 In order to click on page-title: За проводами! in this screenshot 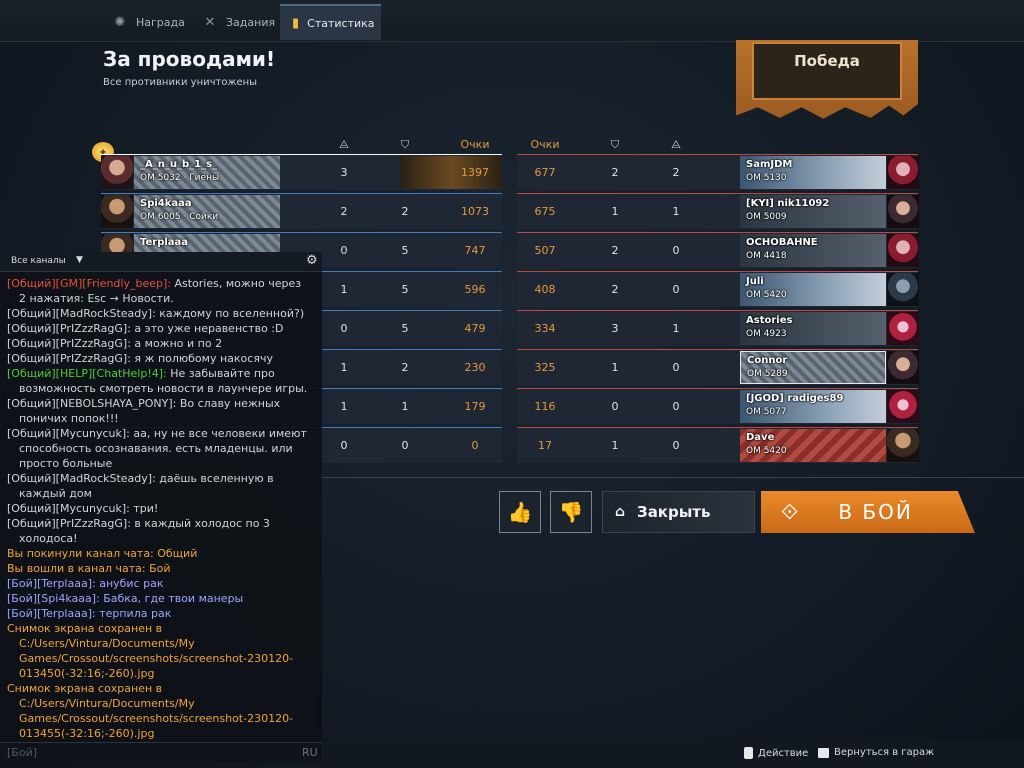, I will do `click(189, 59)`.